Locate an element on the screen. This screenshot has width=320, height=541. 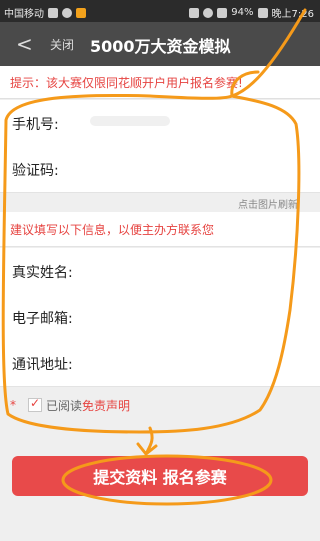
battery-percent: 94% is located at coordinates (242, 12).